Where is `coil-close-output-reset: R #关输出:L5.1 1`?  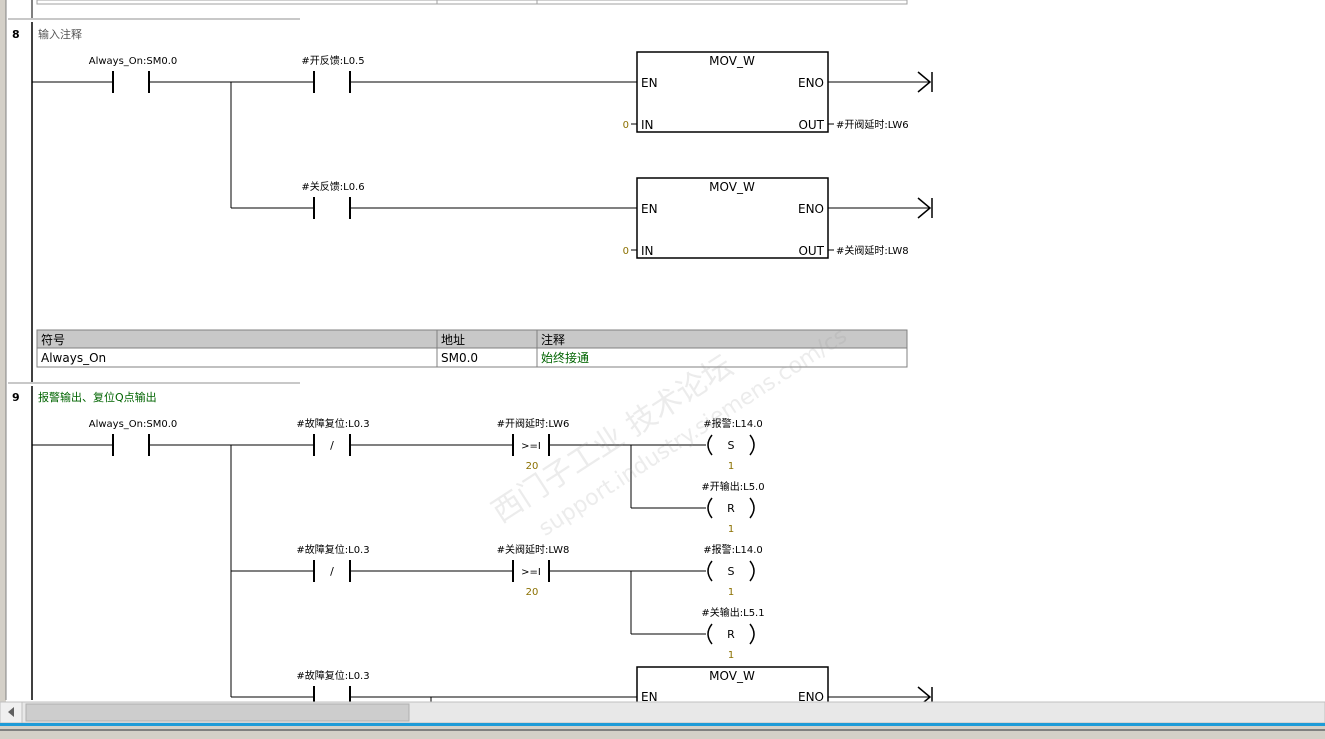
coil-close-output-reset: R #关输出:L5.1 1 is located at coordinates (732, 633).